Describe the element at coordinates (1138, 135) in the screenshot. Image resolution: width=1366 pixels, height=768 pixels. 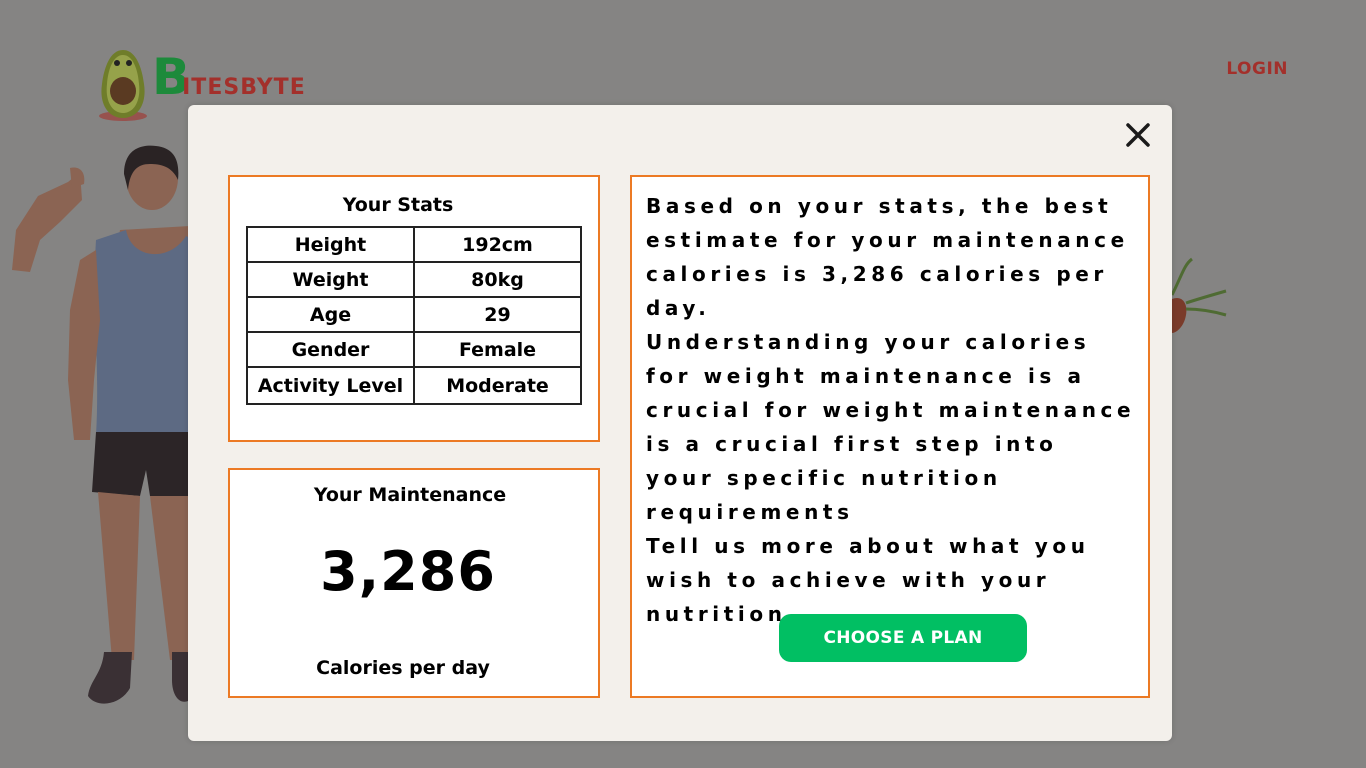
I see `close-icon` at that location.